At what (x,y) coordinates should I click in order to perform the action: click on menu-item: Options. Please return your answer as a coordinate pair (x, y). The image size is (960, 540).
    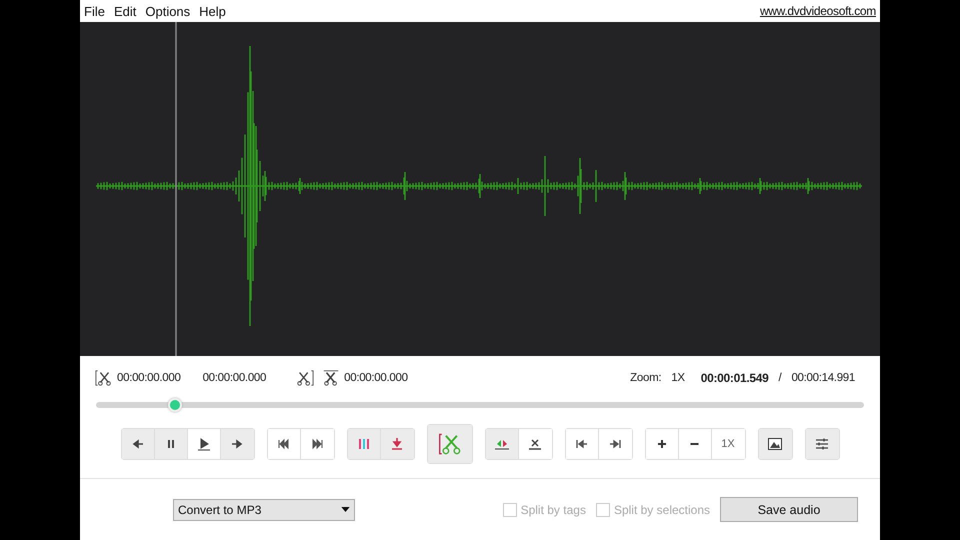
    Looking at the image, I should click on (167, 11).